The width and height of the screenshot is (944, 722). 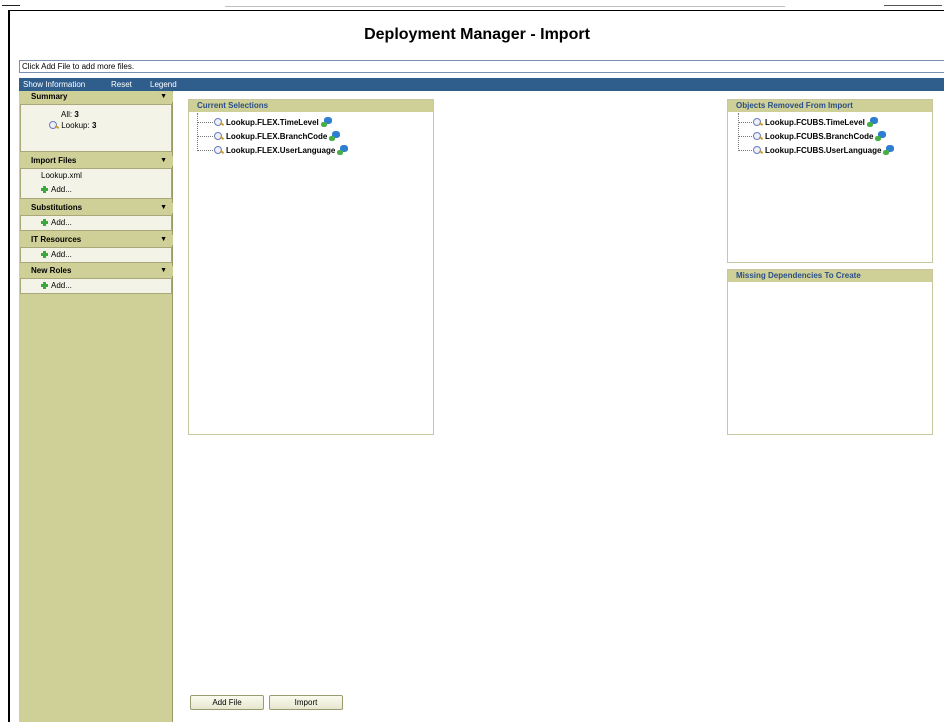 What do you see at coordinates (49, 96) in the screenshot?
I see `summary-header-label: Summary` at bounding box center [49, 96].